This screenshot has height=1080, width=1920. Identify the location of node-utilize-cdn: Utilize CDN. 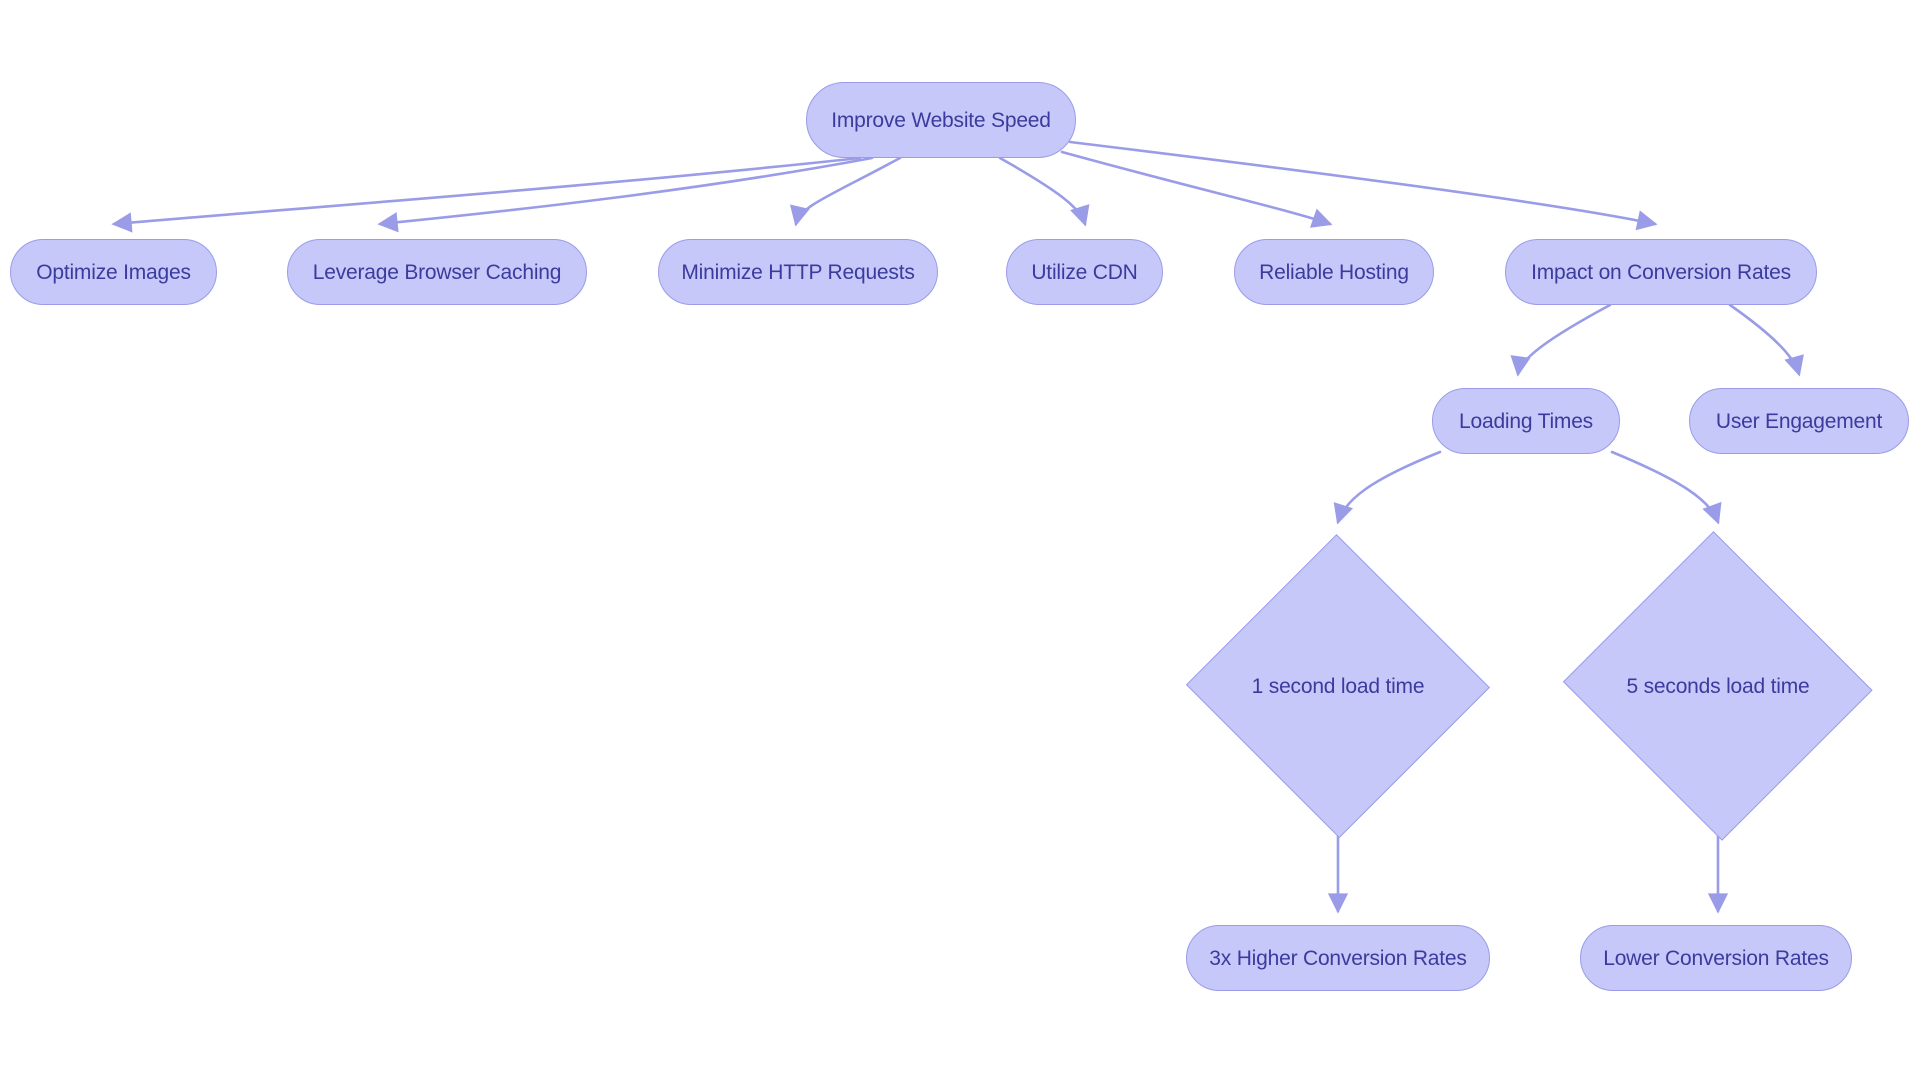
(1084, 272).